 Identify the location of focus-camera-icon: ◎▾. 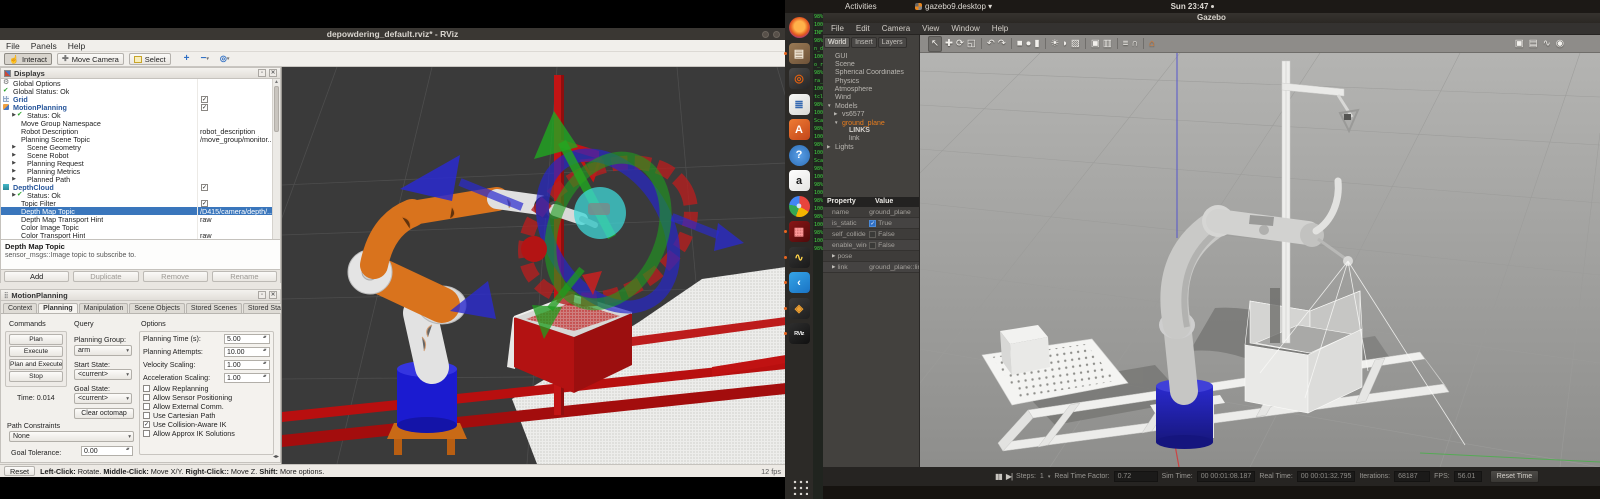
(225, 59).